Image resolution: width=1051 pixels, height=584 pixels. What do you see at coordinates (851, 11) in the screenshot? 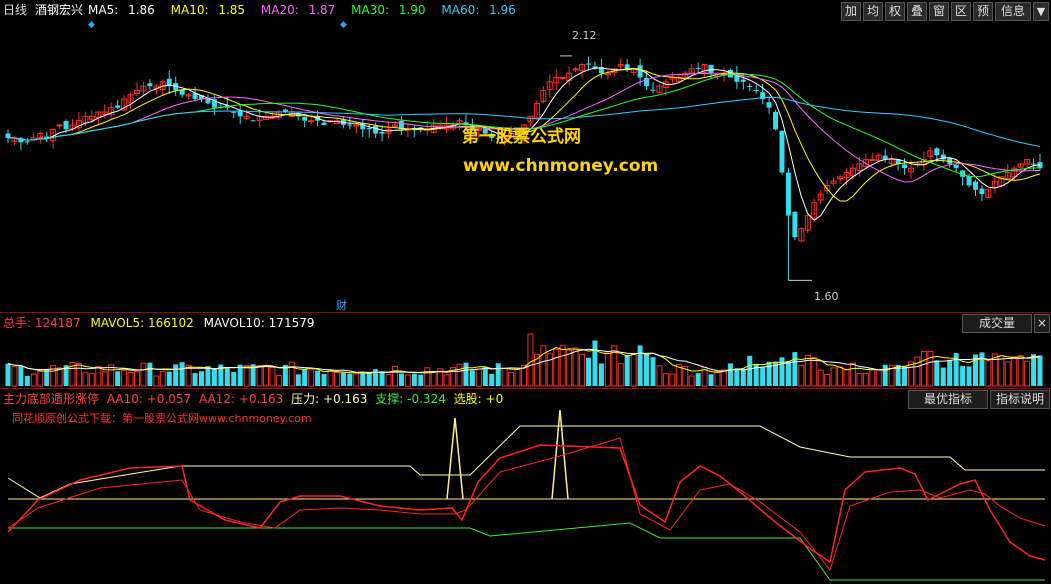
I see `toolbar-add-button: 加` at bounding box center [851, 11].